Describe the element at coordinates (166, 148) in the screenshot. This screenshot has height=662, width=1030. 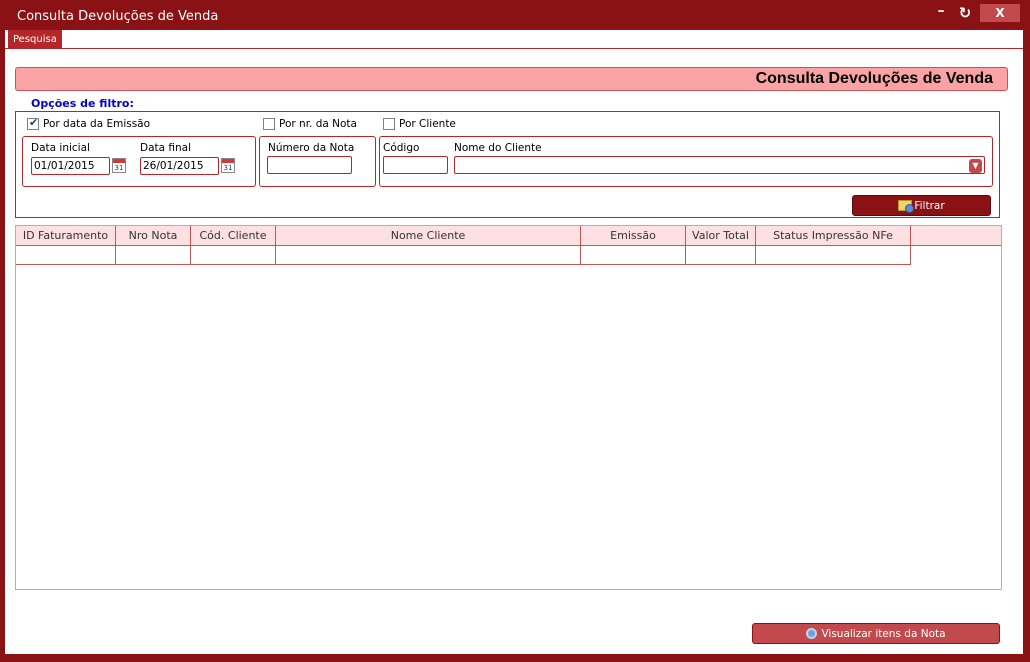
I see `data-final-label: Data final` at that location.